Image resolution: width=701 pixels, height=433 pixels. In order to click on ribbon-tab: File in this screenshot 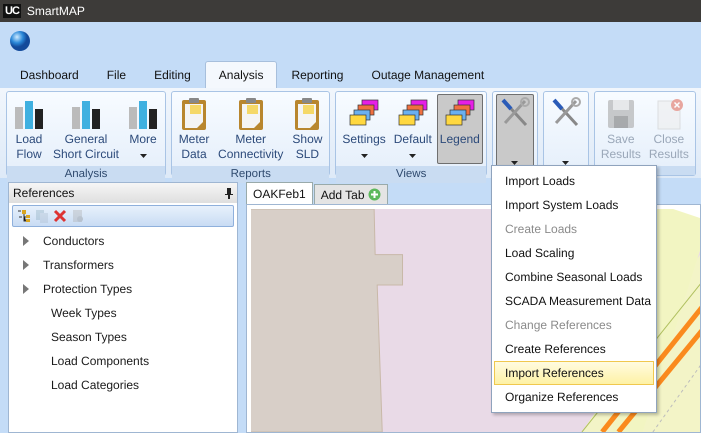, I will do `click(116, 74)`.